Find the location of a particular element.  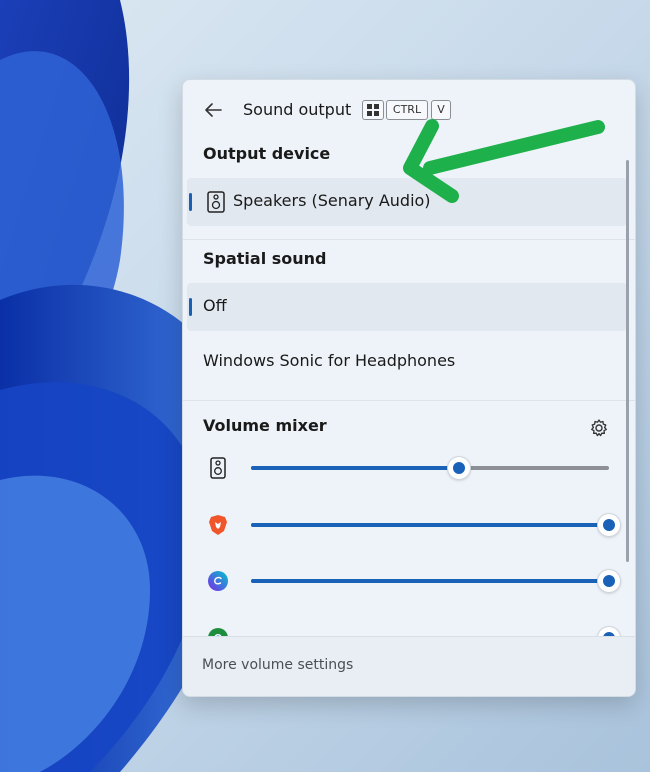

flyout-header: Sound output CTRL V is located at coordinates (409, 110).